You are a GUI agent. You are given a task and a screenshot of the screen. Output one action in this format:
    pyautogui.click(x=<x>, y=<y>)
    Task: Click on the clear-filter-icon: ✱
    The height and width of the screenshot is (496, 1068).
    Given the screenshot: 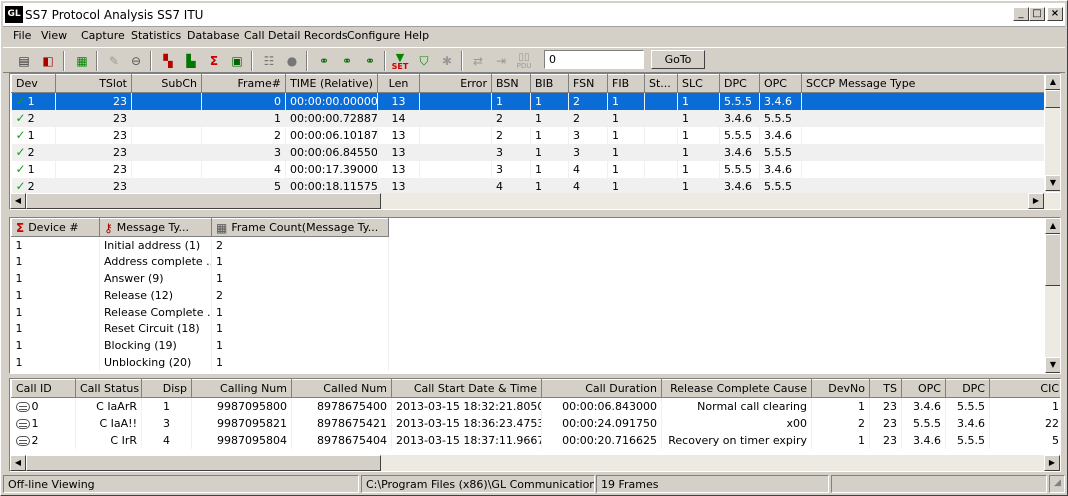 What is the action you would take?
    pyautogui.click(x=447, y=61)
    